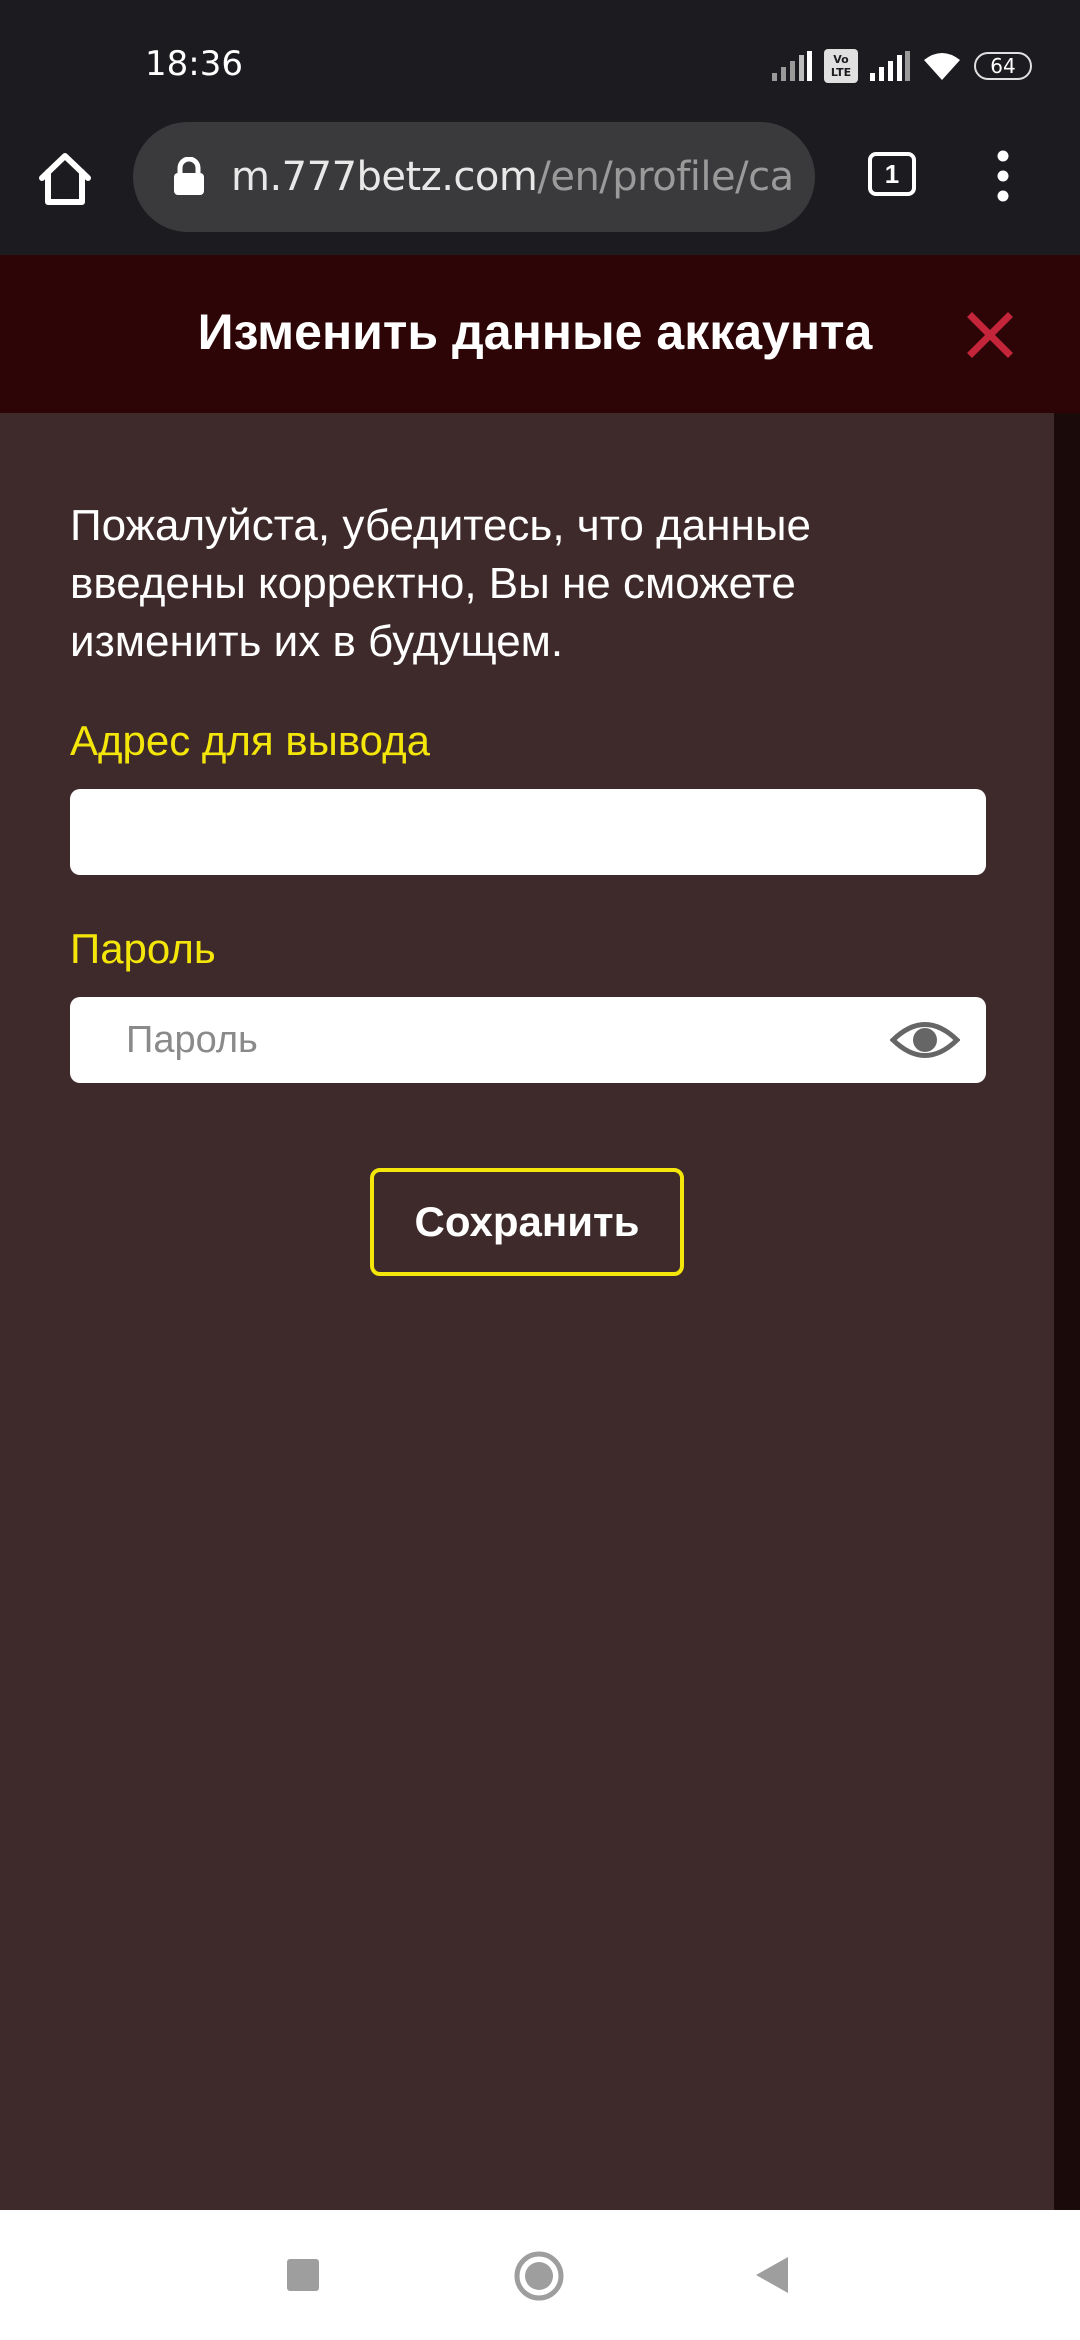 The width and height of the screenshot is (1080, 2340). I want to click on url-bar: m.777betz.com/en/profile/ca, so click(474, 177).